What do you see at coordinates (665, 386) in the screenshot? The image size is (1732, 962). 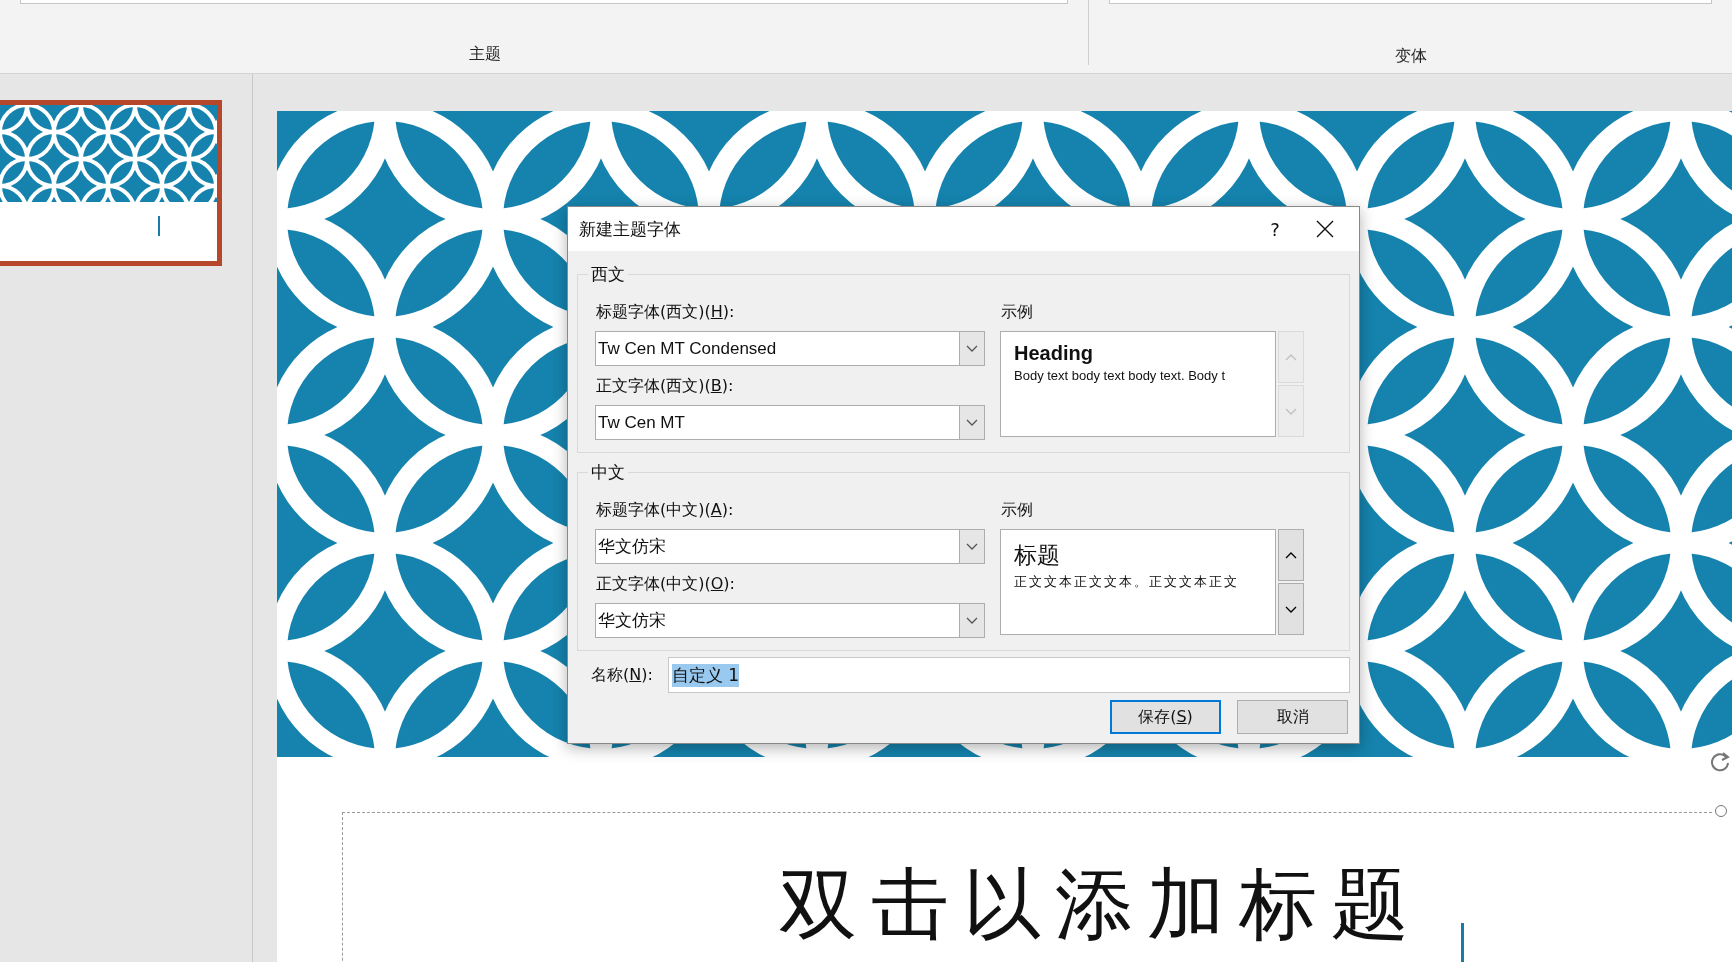 I see `field-label: 正文字体(西文)(B):` at bounding box center [665, 386].